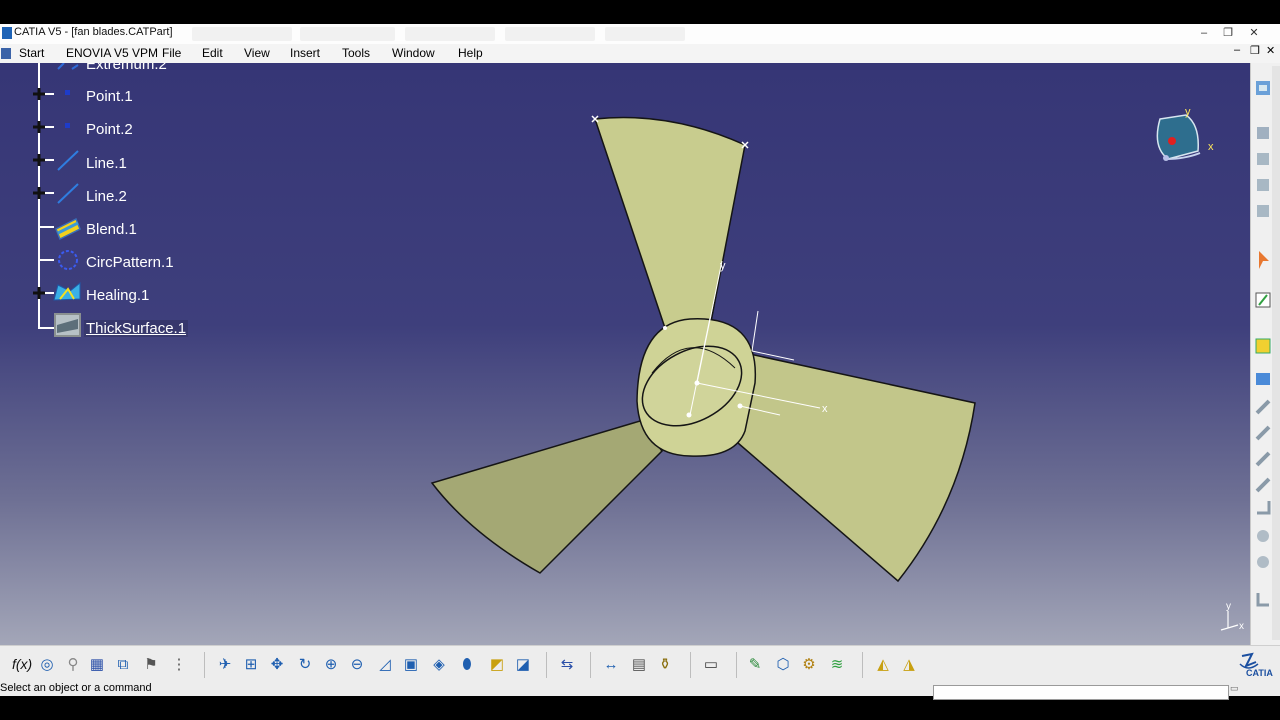 The width and height of the screenshot is (1280, 720). What do you see at coordinates (179, 665) in the screenshot?
I see `swap-visible-space-icon: ⋮` at bounding box center [179, 665].